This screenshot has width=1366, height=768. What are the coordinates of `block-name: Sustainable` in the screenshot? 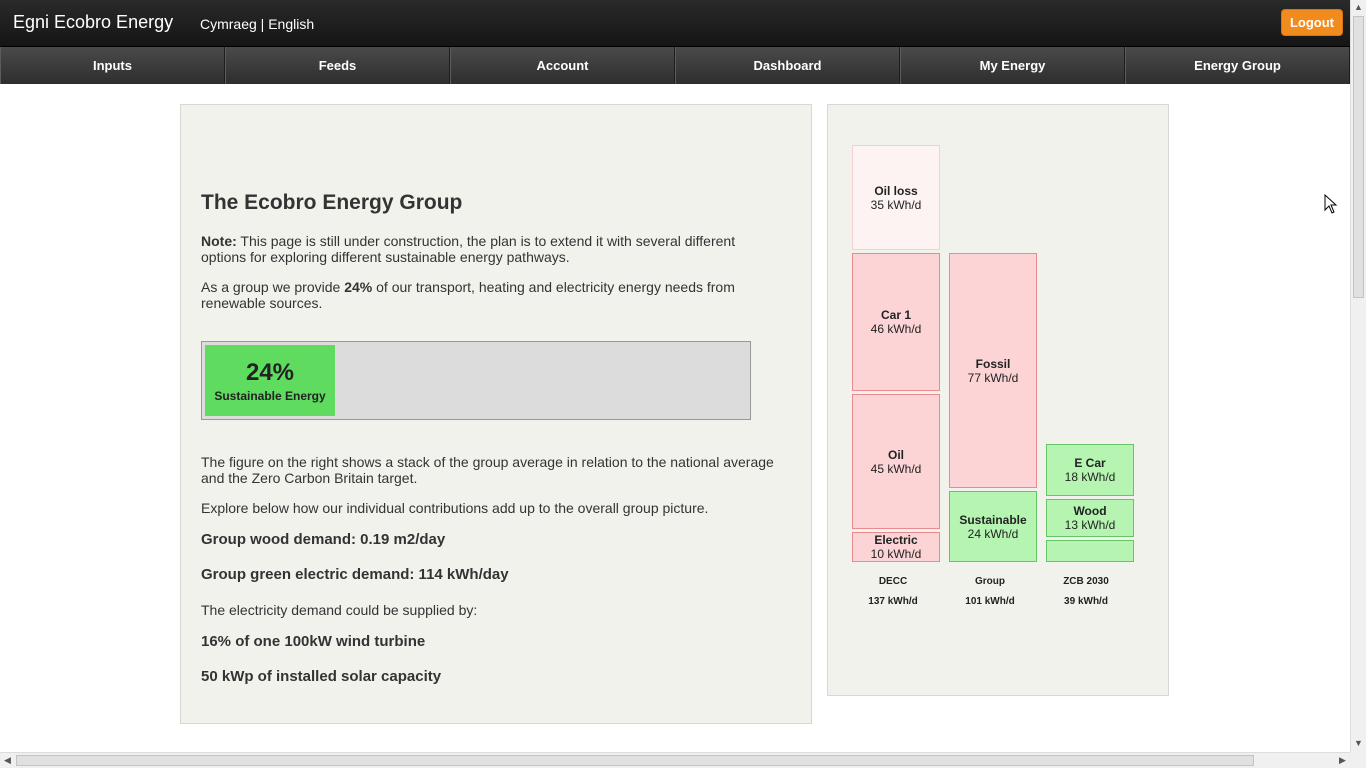 It's located at (993, 519).